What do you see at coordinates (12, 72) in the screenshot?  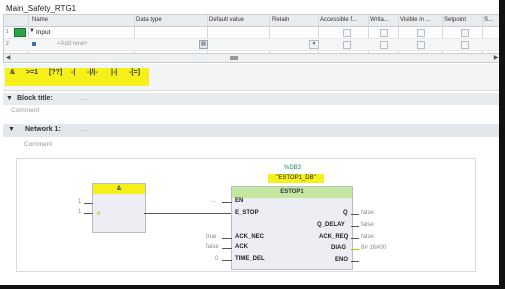 I see `and-button: &` at bounding box center [12, 72].